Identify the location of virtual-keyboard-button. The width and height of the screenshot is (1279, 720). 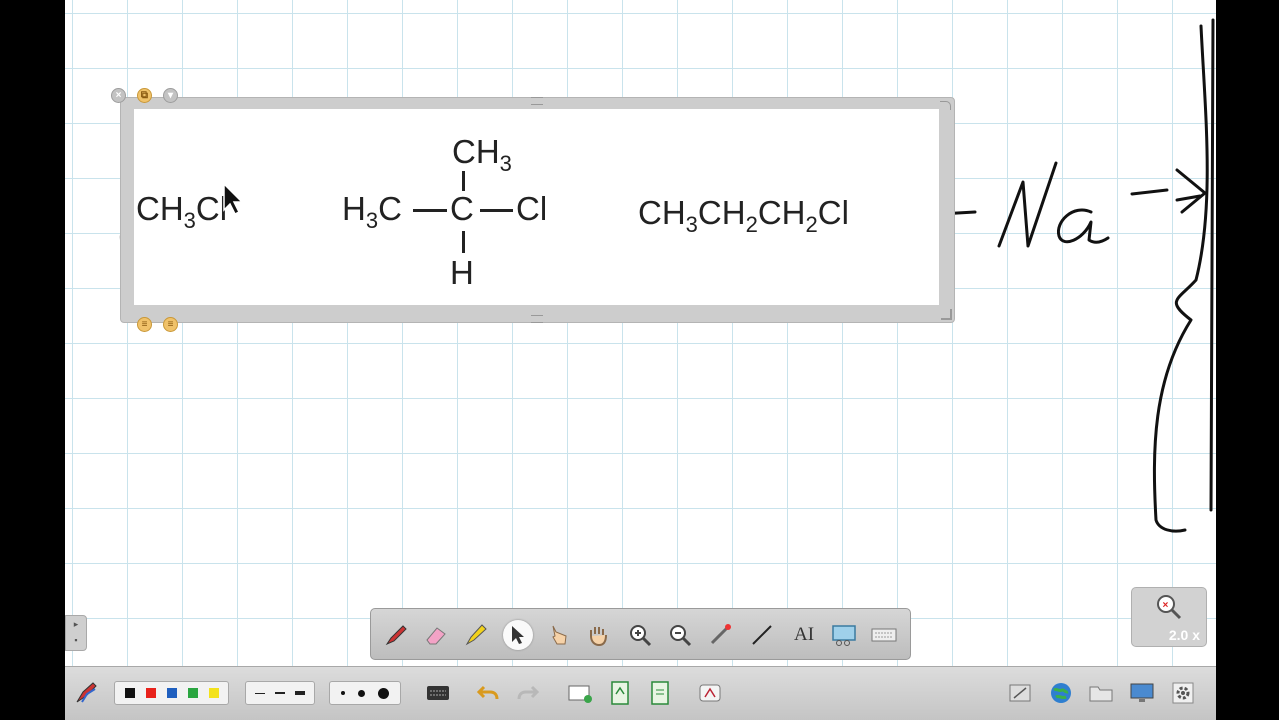
(884, 635).